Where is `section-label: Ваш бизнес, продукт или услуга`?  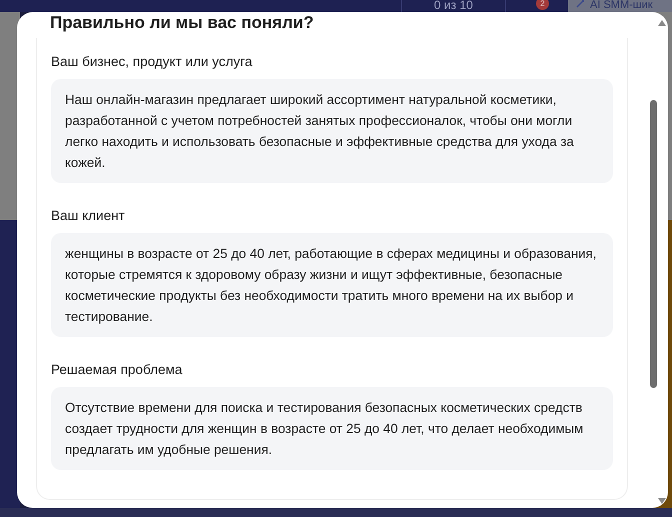 section-label: Ваш бизнес, продукт или услуга is located at coordinates (152, 62).